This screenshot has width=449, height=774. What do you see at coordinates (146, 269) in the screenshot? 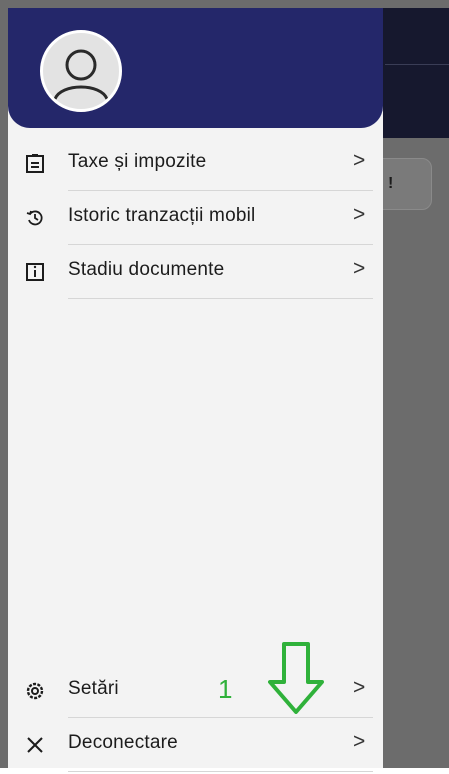
I see `menu-item-label: Stadiu documente` at bounding box center [146, 269].